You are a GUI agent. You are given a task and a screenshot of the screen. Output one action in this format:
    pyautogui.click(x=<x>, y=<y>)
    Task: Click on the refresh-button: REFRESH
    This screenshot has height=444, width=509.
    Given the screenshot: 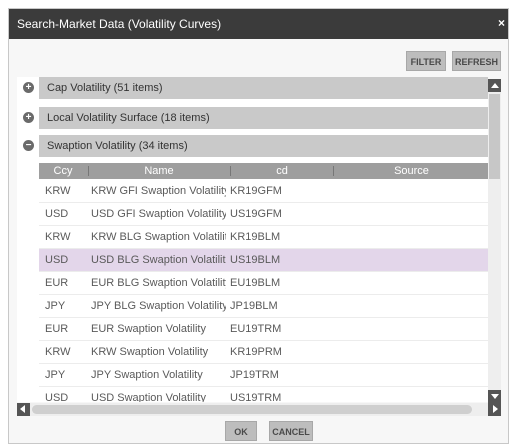 What is the action you would take?
    pyautogui.click(x=476, y=61)
    